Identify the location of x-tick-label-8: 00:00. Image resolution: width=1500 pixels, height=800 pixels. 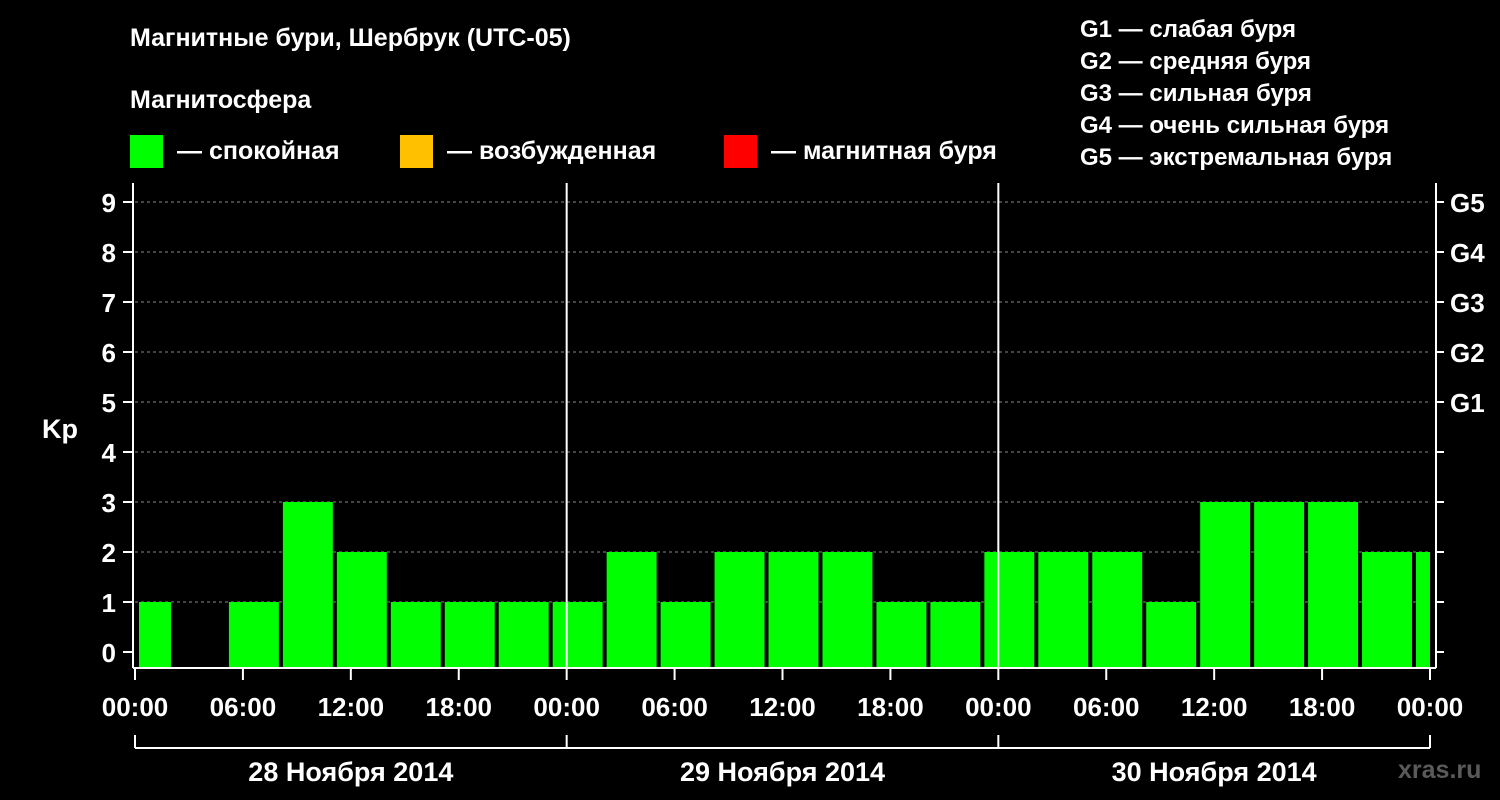
(998, 707).